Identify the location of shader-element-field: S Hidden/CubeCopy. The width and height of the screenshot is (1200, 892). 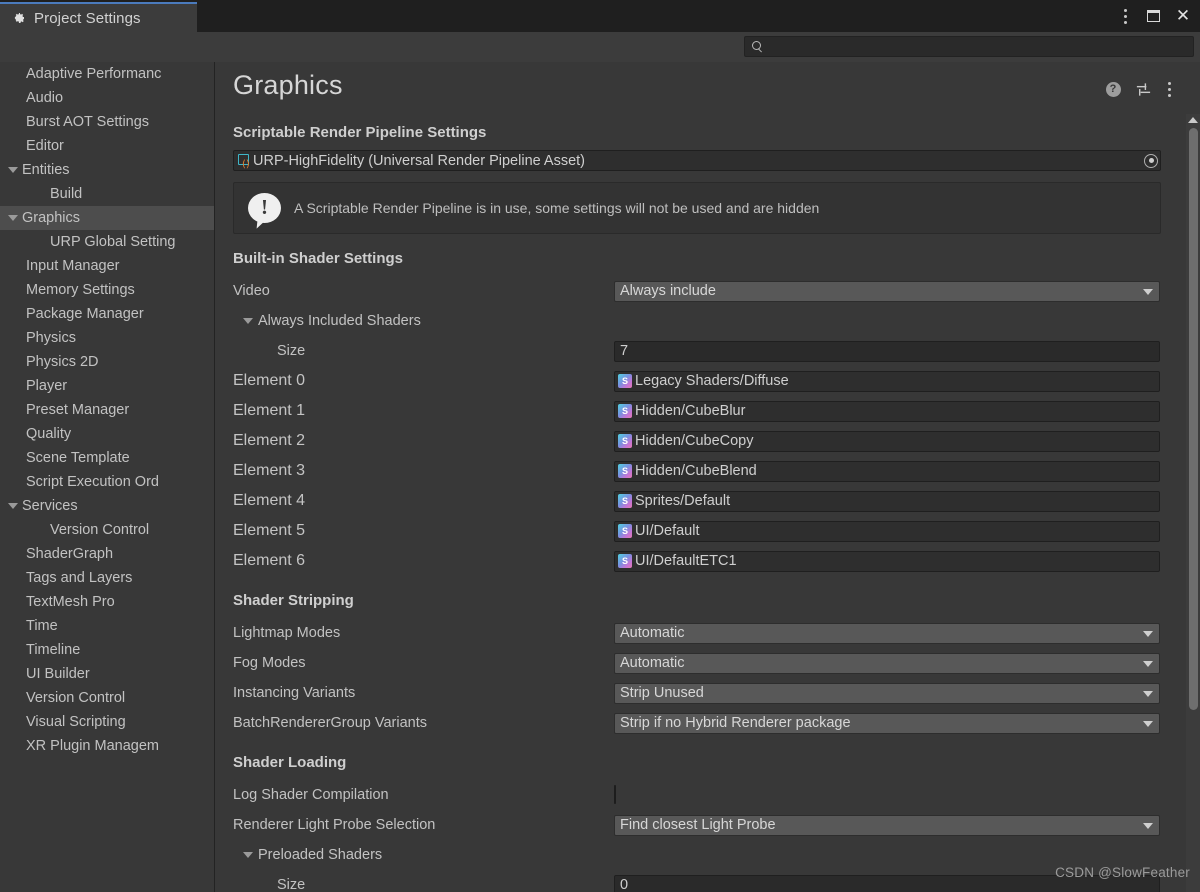
(887, 441).